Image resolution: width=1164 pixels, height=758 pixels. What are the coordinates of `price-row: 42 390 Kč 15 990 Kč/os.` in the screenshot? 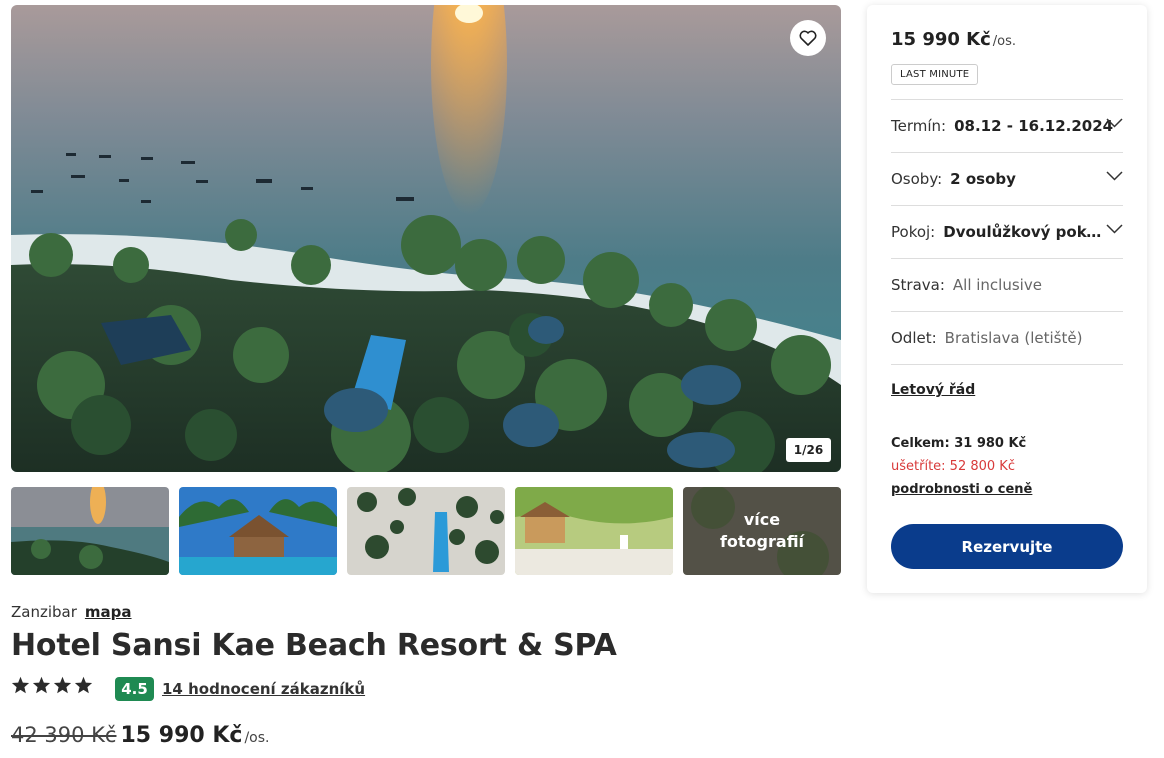 It's located at (140, 735).